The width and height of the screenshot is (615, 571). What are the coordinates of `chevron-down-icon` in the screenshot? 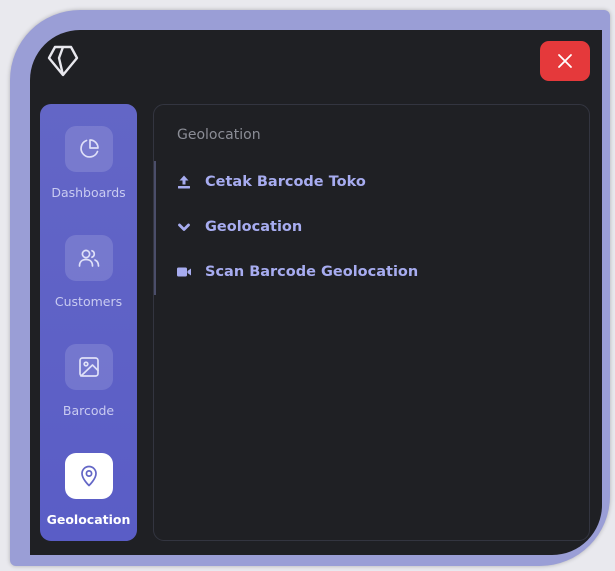 It's located at (184, 227).